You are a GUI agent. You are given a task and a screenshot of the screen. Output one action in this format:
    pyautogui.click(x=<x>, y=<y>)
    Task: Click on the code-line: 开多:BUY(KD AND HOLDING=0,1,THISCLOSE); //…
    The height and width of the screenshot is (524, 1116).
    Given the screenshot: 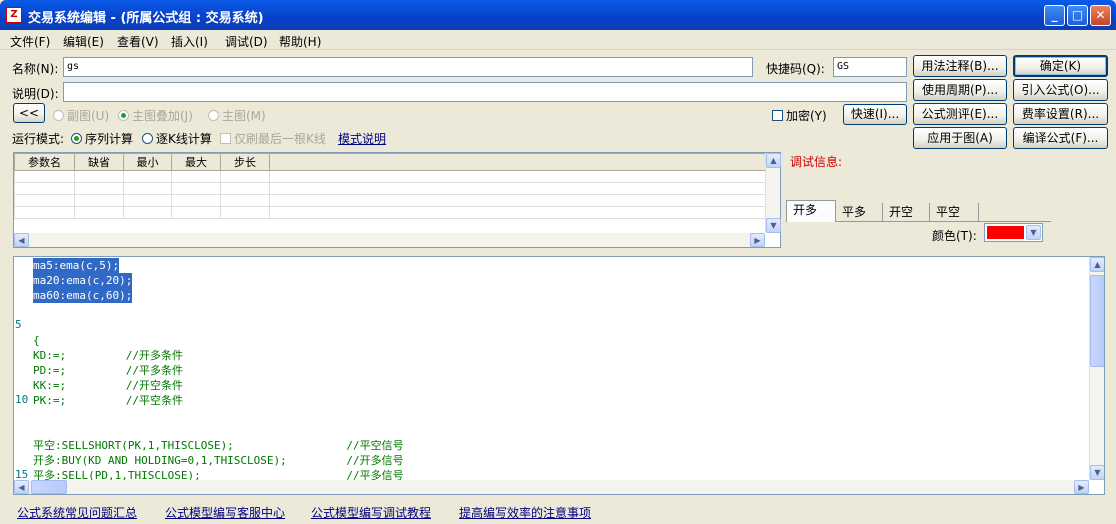 What is the action you would take?
    pyautogui.click(x=218, y=460)
    